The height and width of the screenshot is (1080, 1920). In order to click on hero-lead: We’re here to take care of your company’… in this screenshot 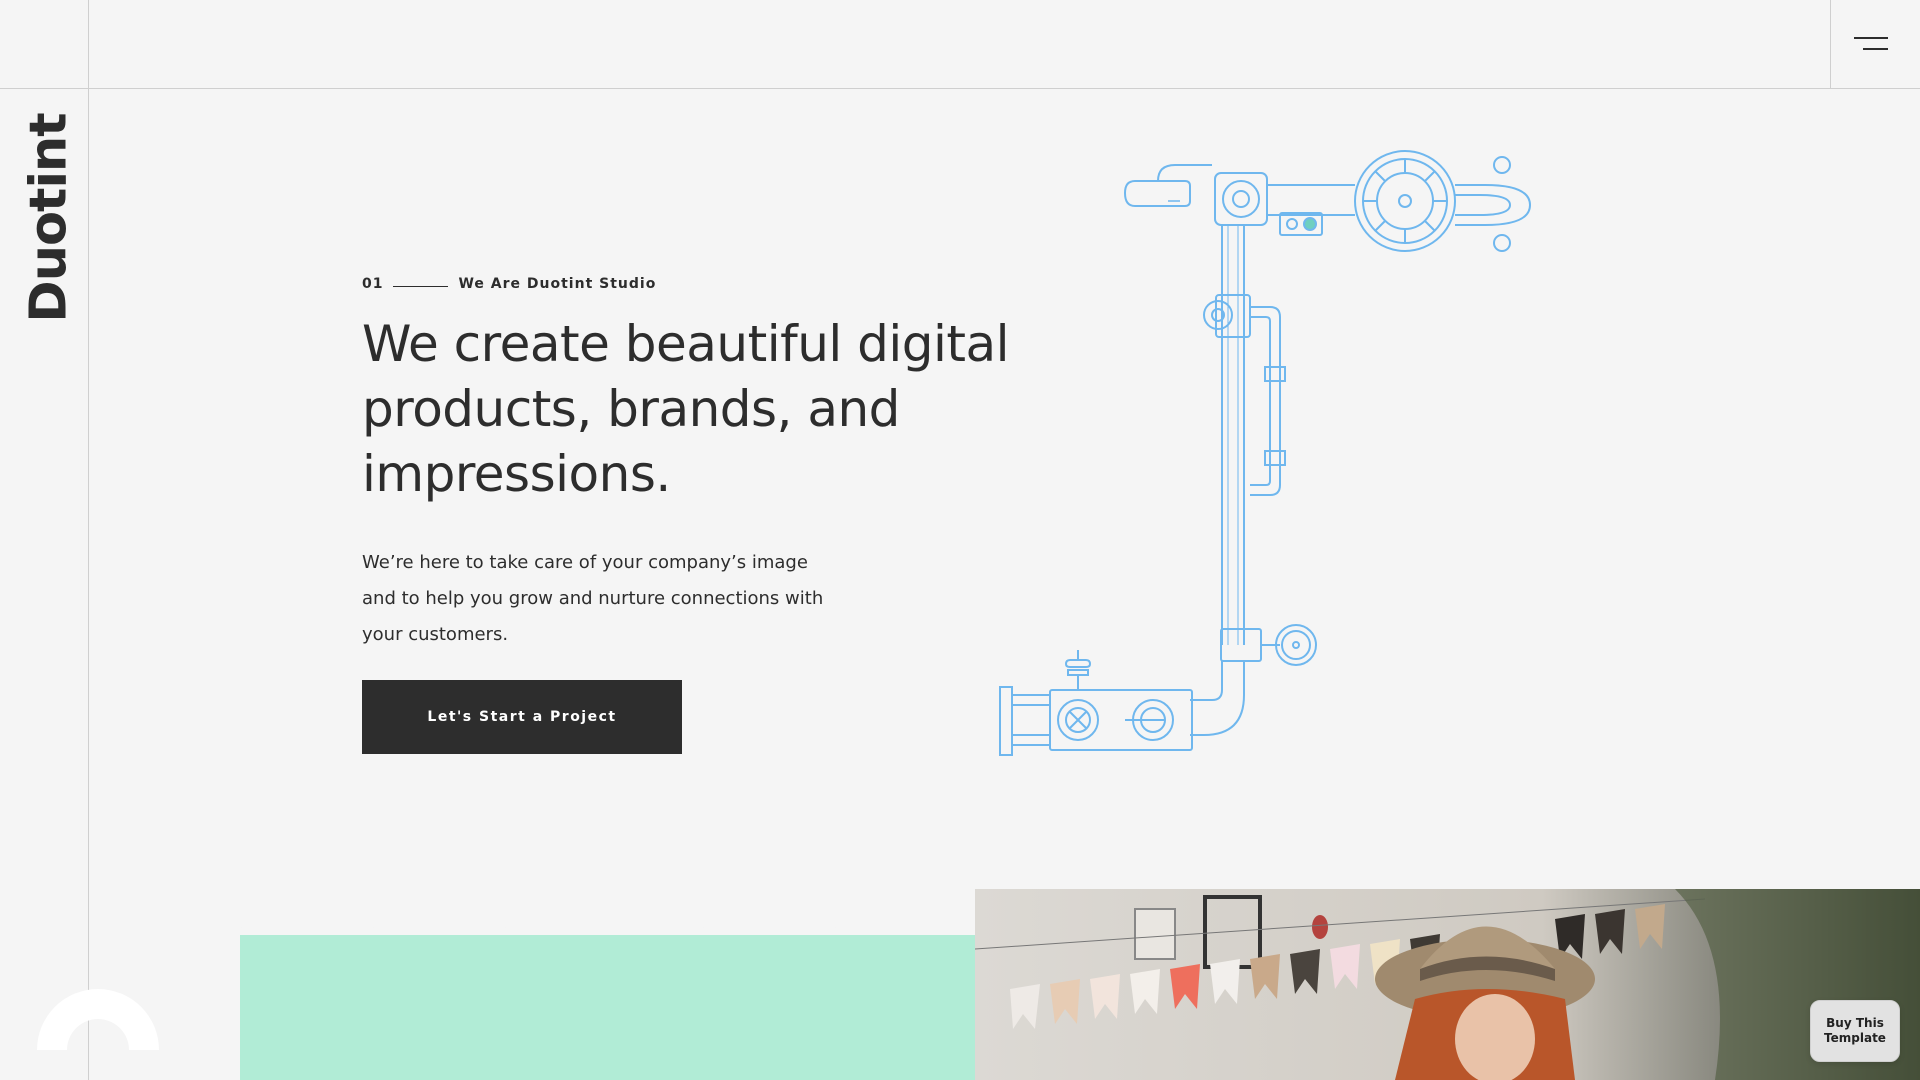, I will do `click(593, 598)`.